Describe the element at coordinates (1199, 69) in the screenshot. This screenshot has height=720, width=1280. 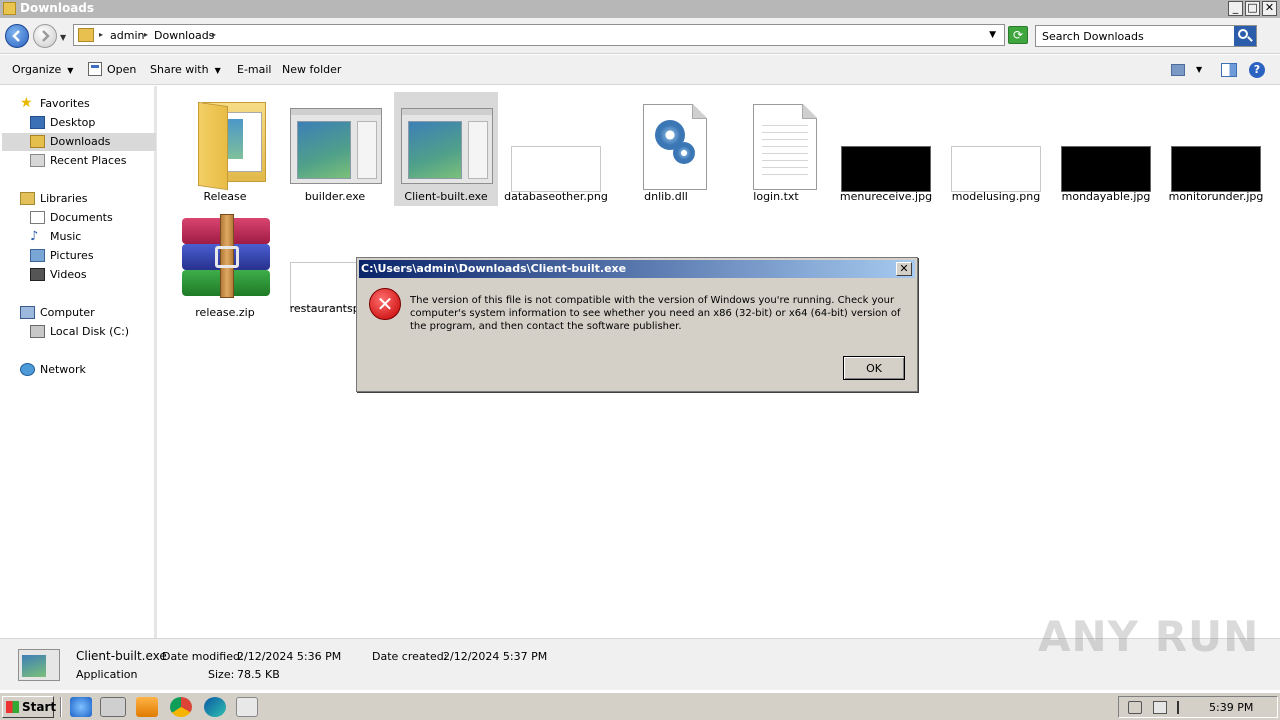
I see `view-options-dropdown: ▼` at that location.